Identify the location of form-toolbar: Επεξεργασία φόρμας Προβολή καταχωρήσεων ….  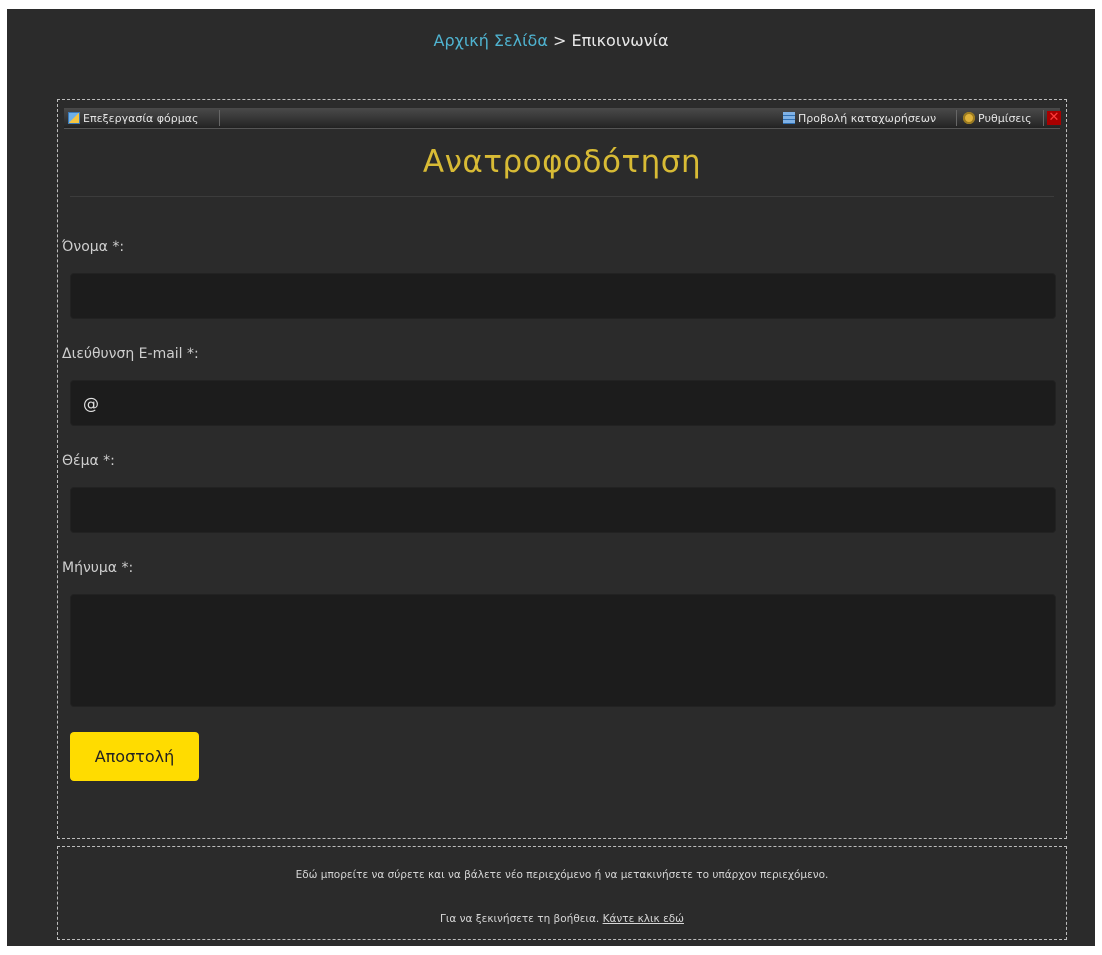
(562, 118).